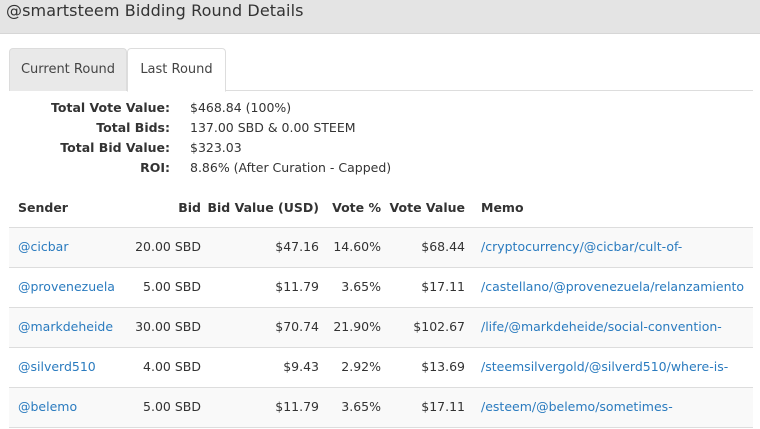  I want to click on memo-link: /steemsilvergold/@silverd510/where-is-, so click(617, 366).